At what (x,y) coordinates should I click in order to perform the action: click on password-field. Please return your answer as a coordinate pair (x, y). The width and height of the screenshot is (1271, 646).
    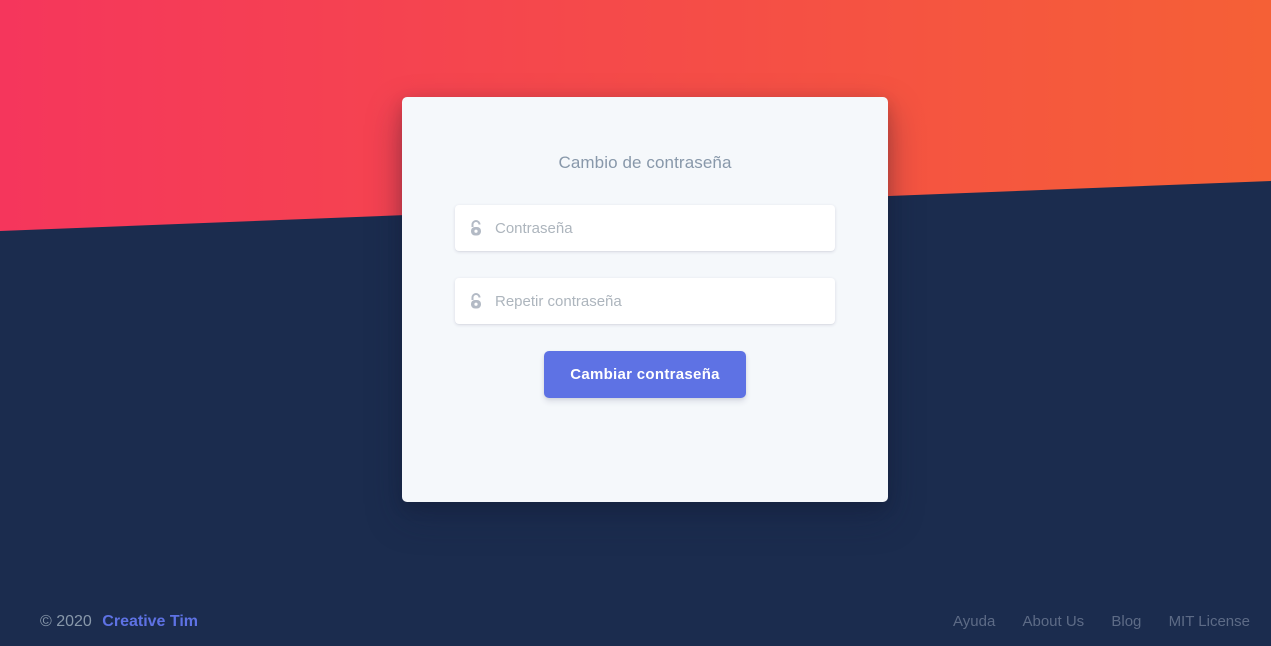
    Looking at the image, I should click on (645, 228).